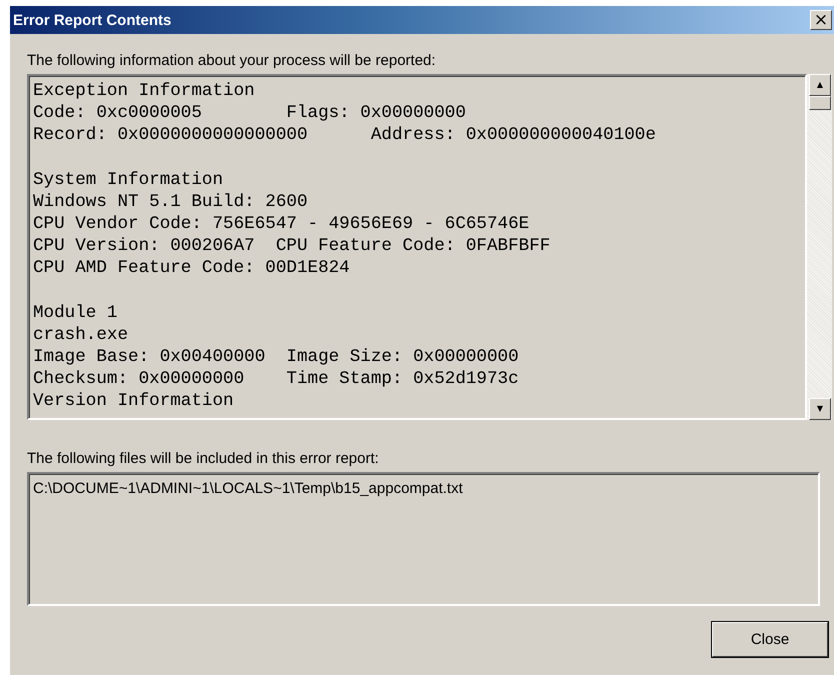 The image size is (834, 675). Describe the element at coordinates (819, 247) in the screenshot. I see `scrollbar: ▲ ▼` at that location.